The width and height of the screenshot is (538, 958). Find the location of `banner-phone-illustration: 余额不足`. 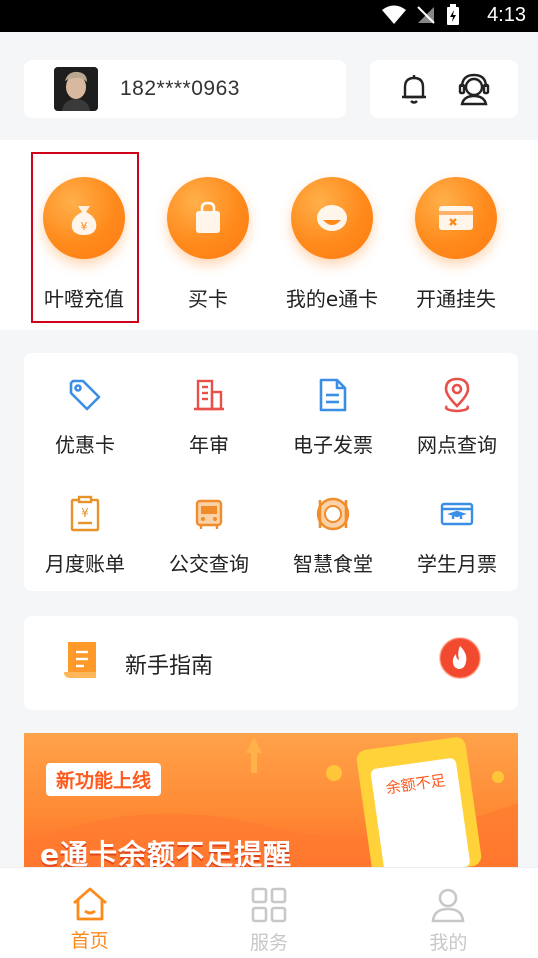

banner-phone-illustration: 余额不足 is located at coordinates (419, 801).